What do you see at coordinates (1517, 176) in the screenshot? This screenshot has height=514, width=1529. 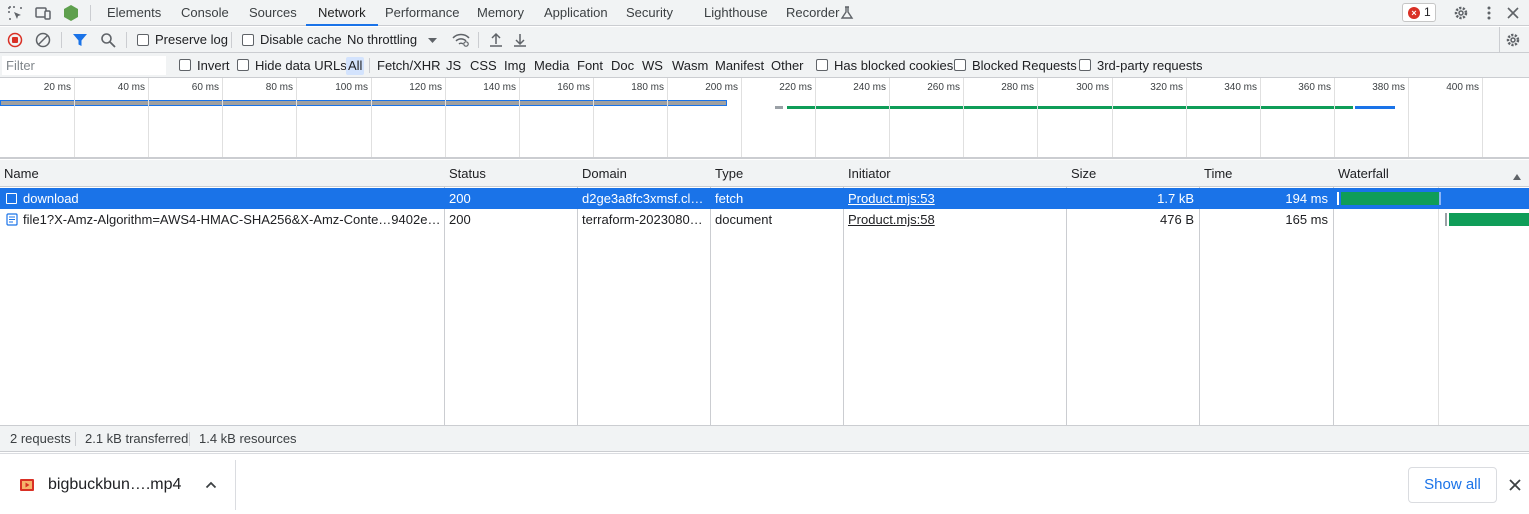 I see `sort-ascending-icon` at bounding box center [1517, 176].